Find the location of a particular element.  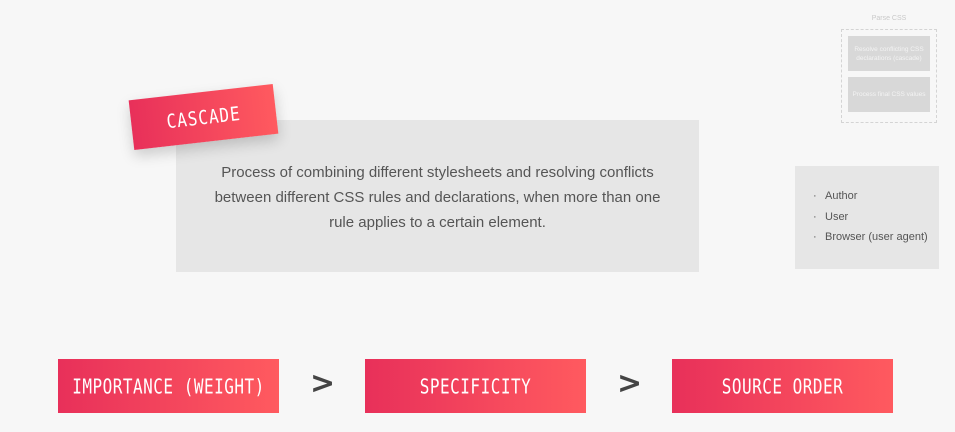

priority-importance: IMPORTANCE (WEIGHT) is located at coordinates (168, 386).